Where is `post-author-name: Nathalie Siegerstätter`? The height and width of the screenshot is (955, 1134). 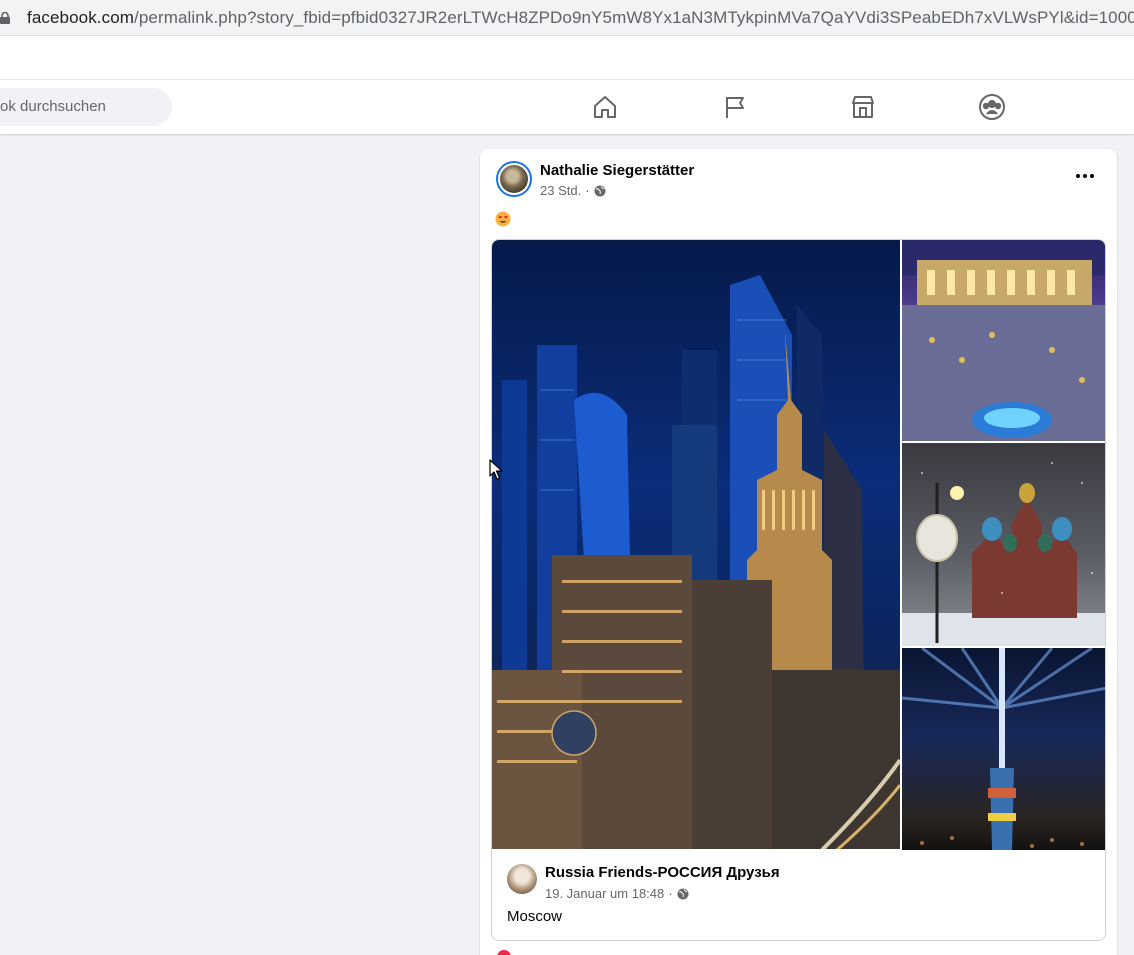
post-author-name: Nathalie Siegerstätter is located at coordinates (617, 170).